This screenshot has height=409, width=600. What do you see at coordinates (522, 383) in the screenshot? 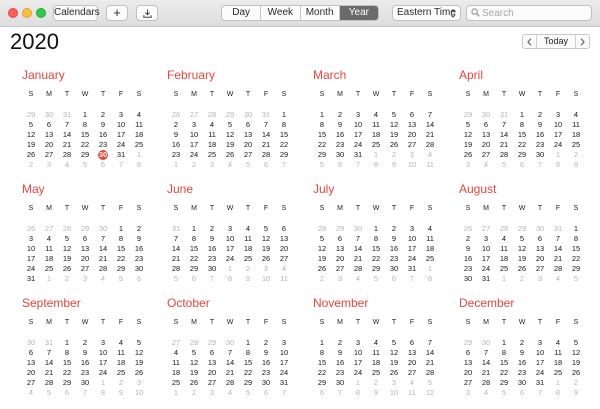
I see `day-cell: 30` at bounding box center [522, 383].